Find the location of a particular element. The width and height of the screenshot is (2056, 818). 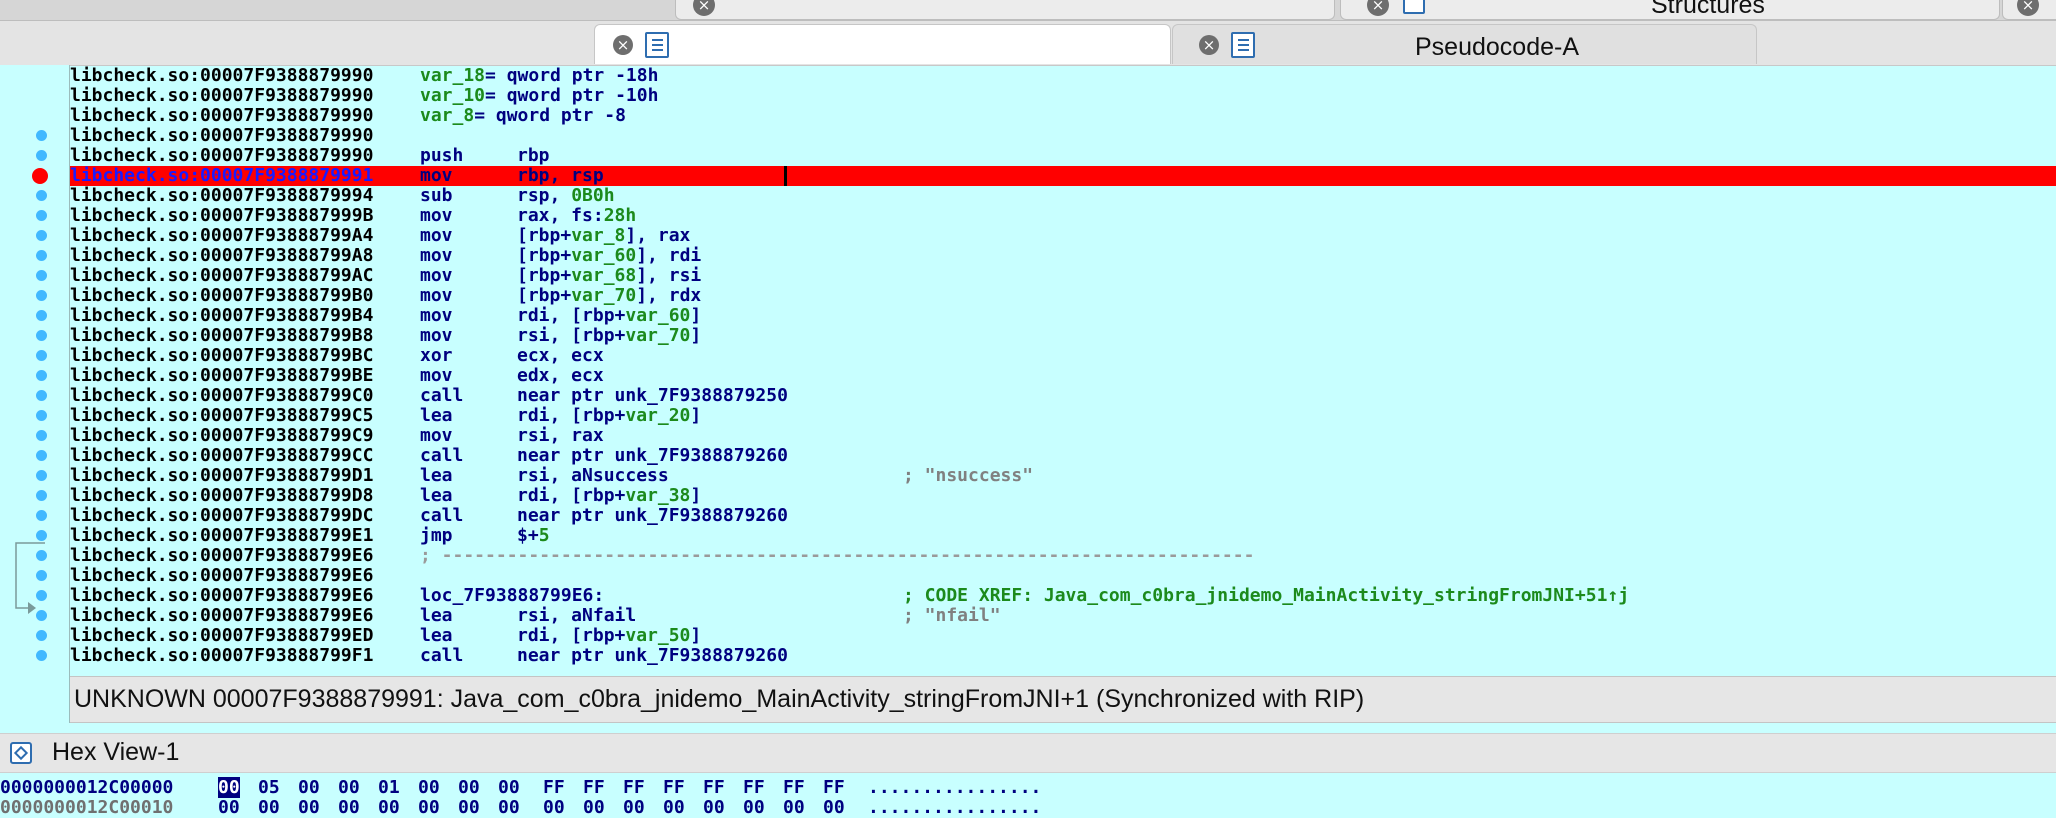

breakpoint-gutter is located at coordinates (34, 370).